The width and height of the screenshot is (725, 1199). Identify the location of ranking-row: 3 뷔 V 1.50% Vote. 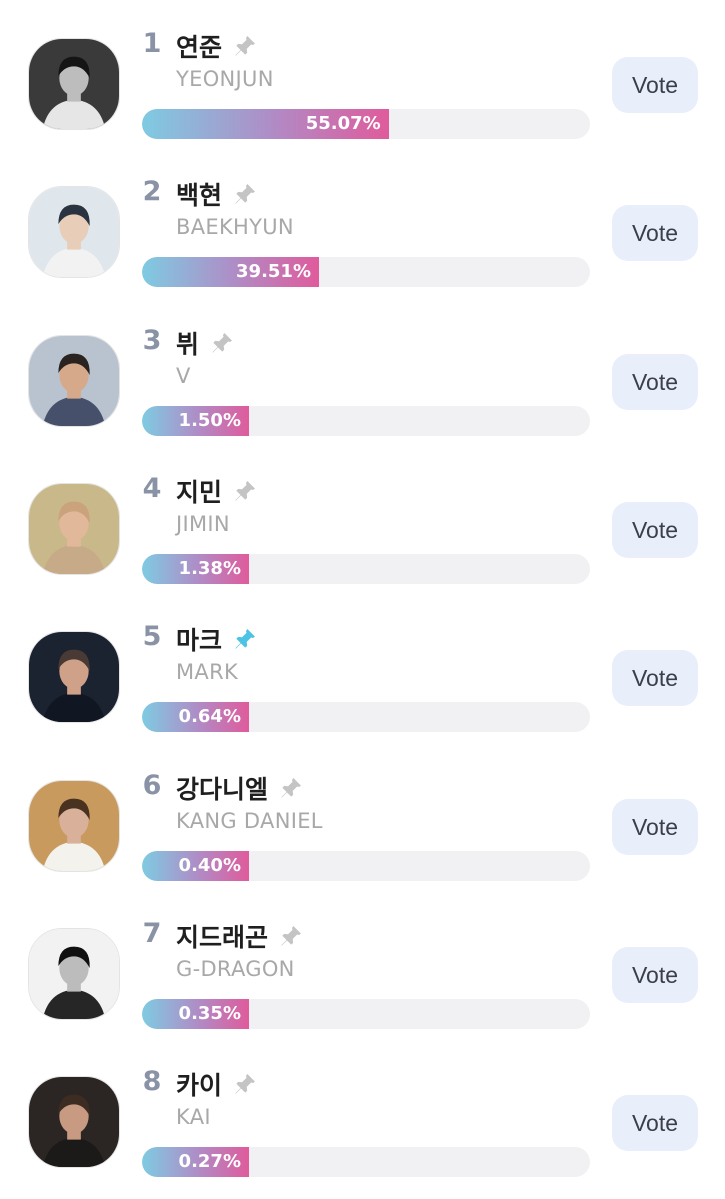
(362, 375).